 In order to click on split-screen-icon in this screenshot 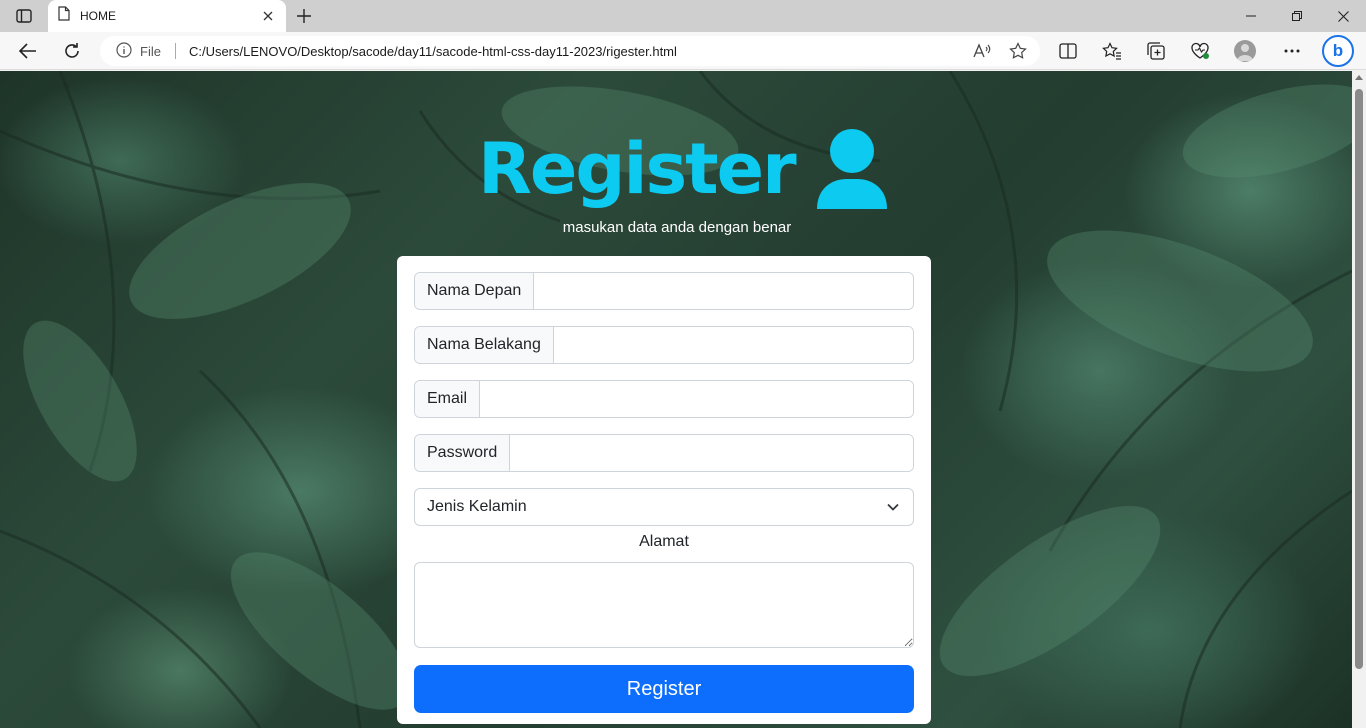, I will do `click(1068, 51)`.